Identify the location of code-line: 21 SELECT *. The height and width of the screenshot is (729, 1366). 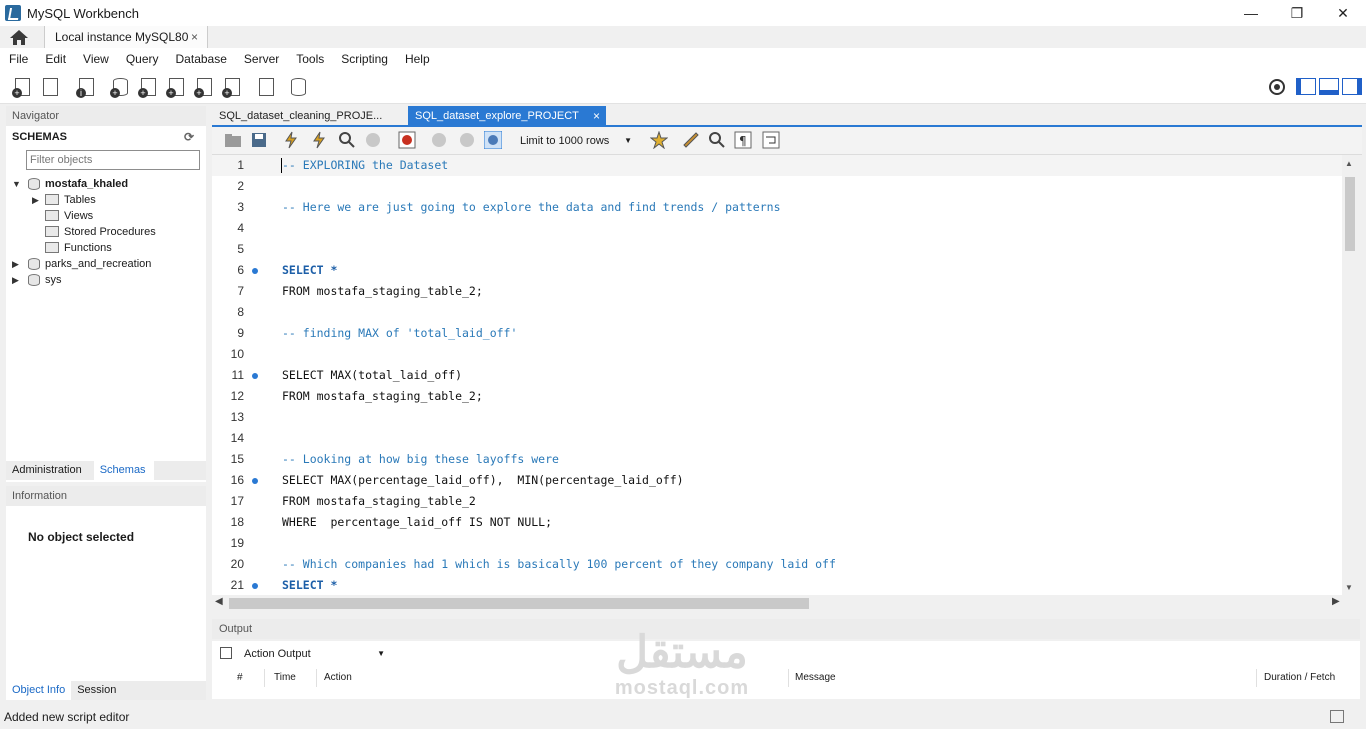
(777, 585).